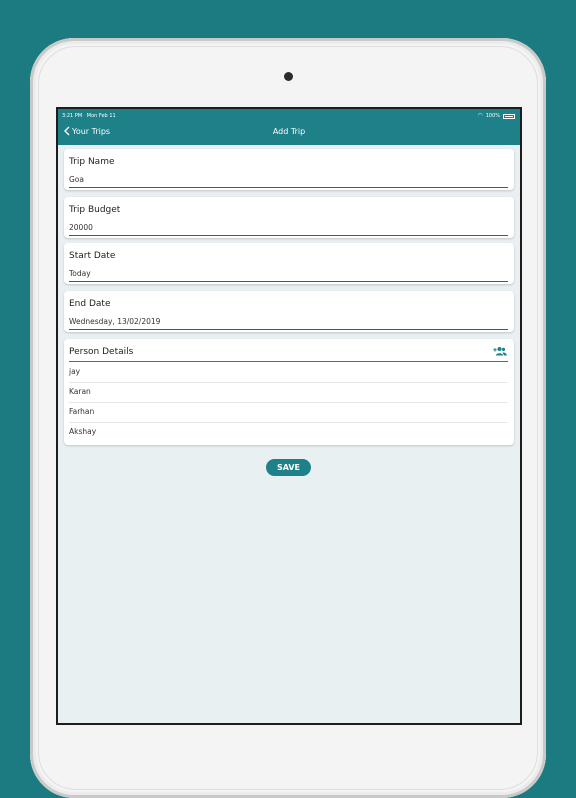 The height and width of the screenshot is (798, 576). I want to click on battery-percent: 100%, so click(492, 116).